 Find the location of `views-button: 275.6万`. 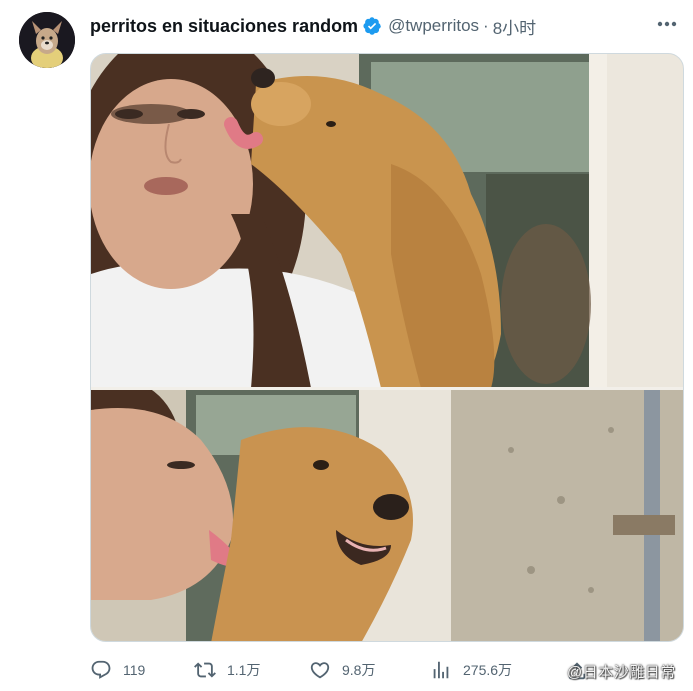

views-button: 275.6万 is located at coordinates (471, 670).